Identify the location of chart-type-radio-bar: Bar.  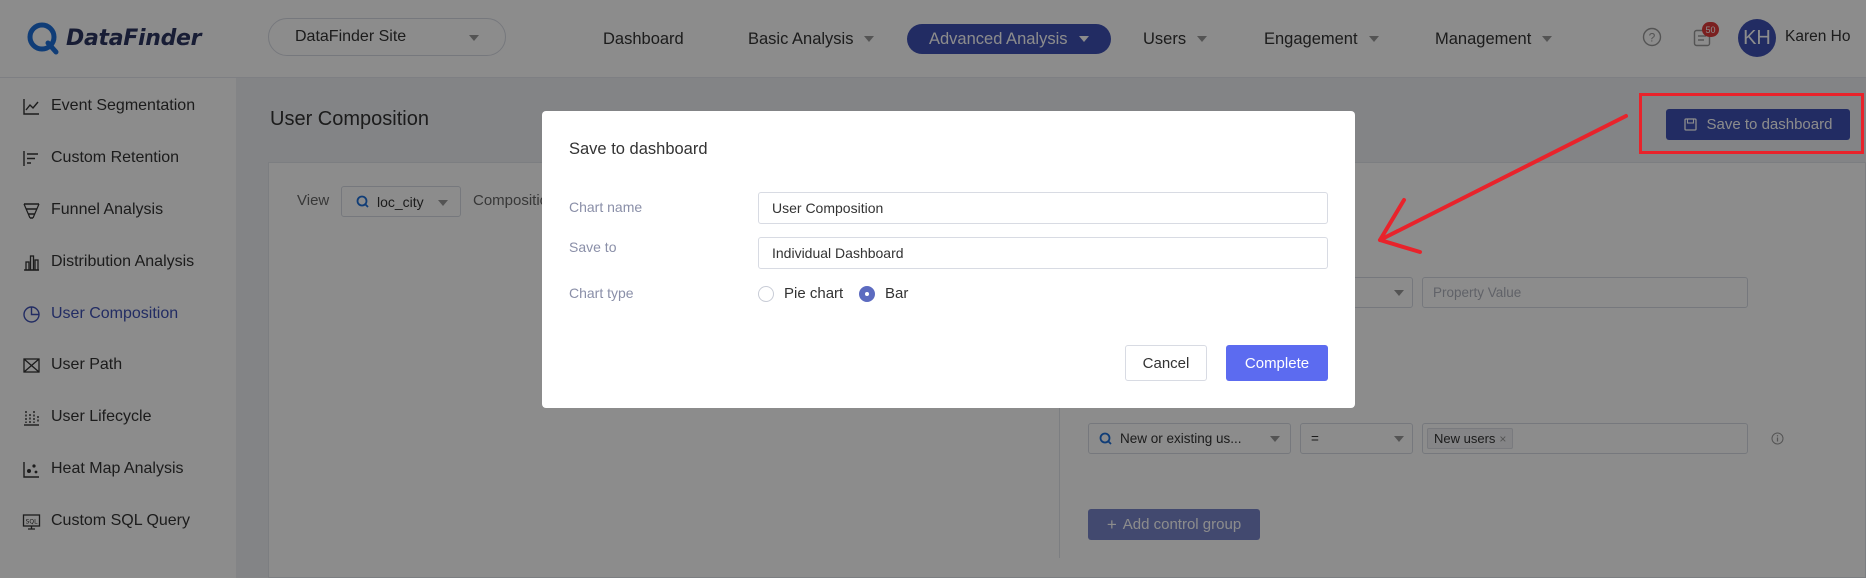
(883, 293).